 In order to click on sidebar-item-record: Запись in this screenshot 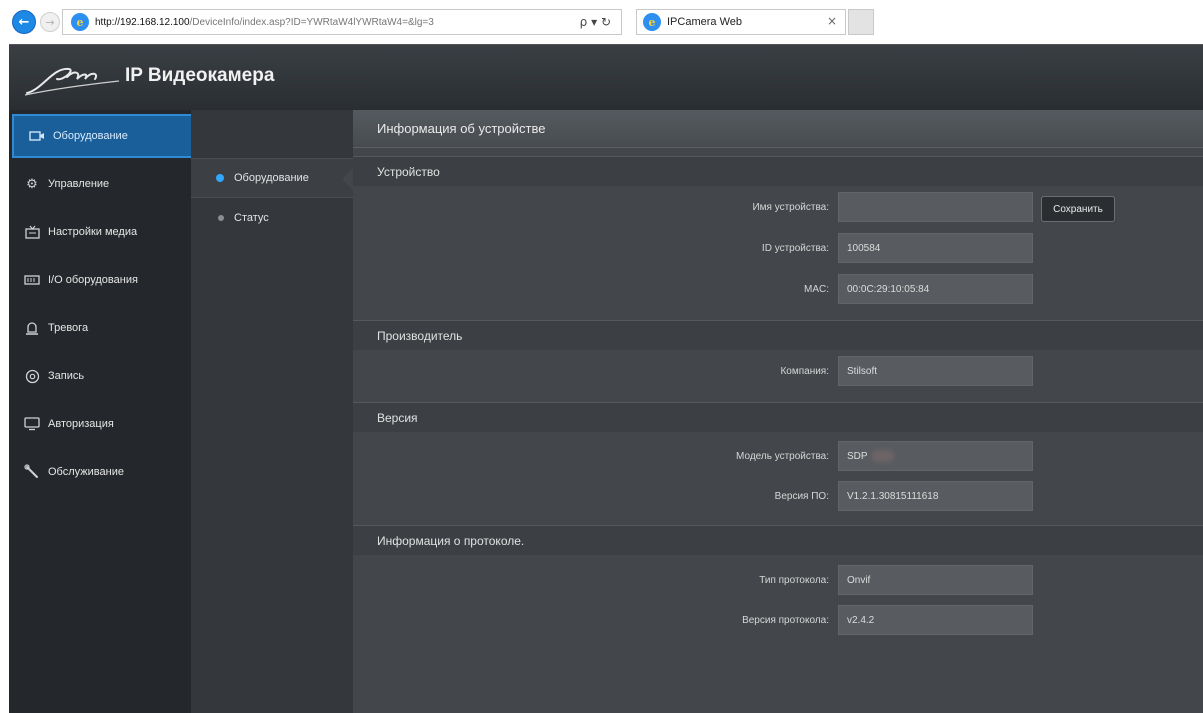, I will do `click(100, 376)`.